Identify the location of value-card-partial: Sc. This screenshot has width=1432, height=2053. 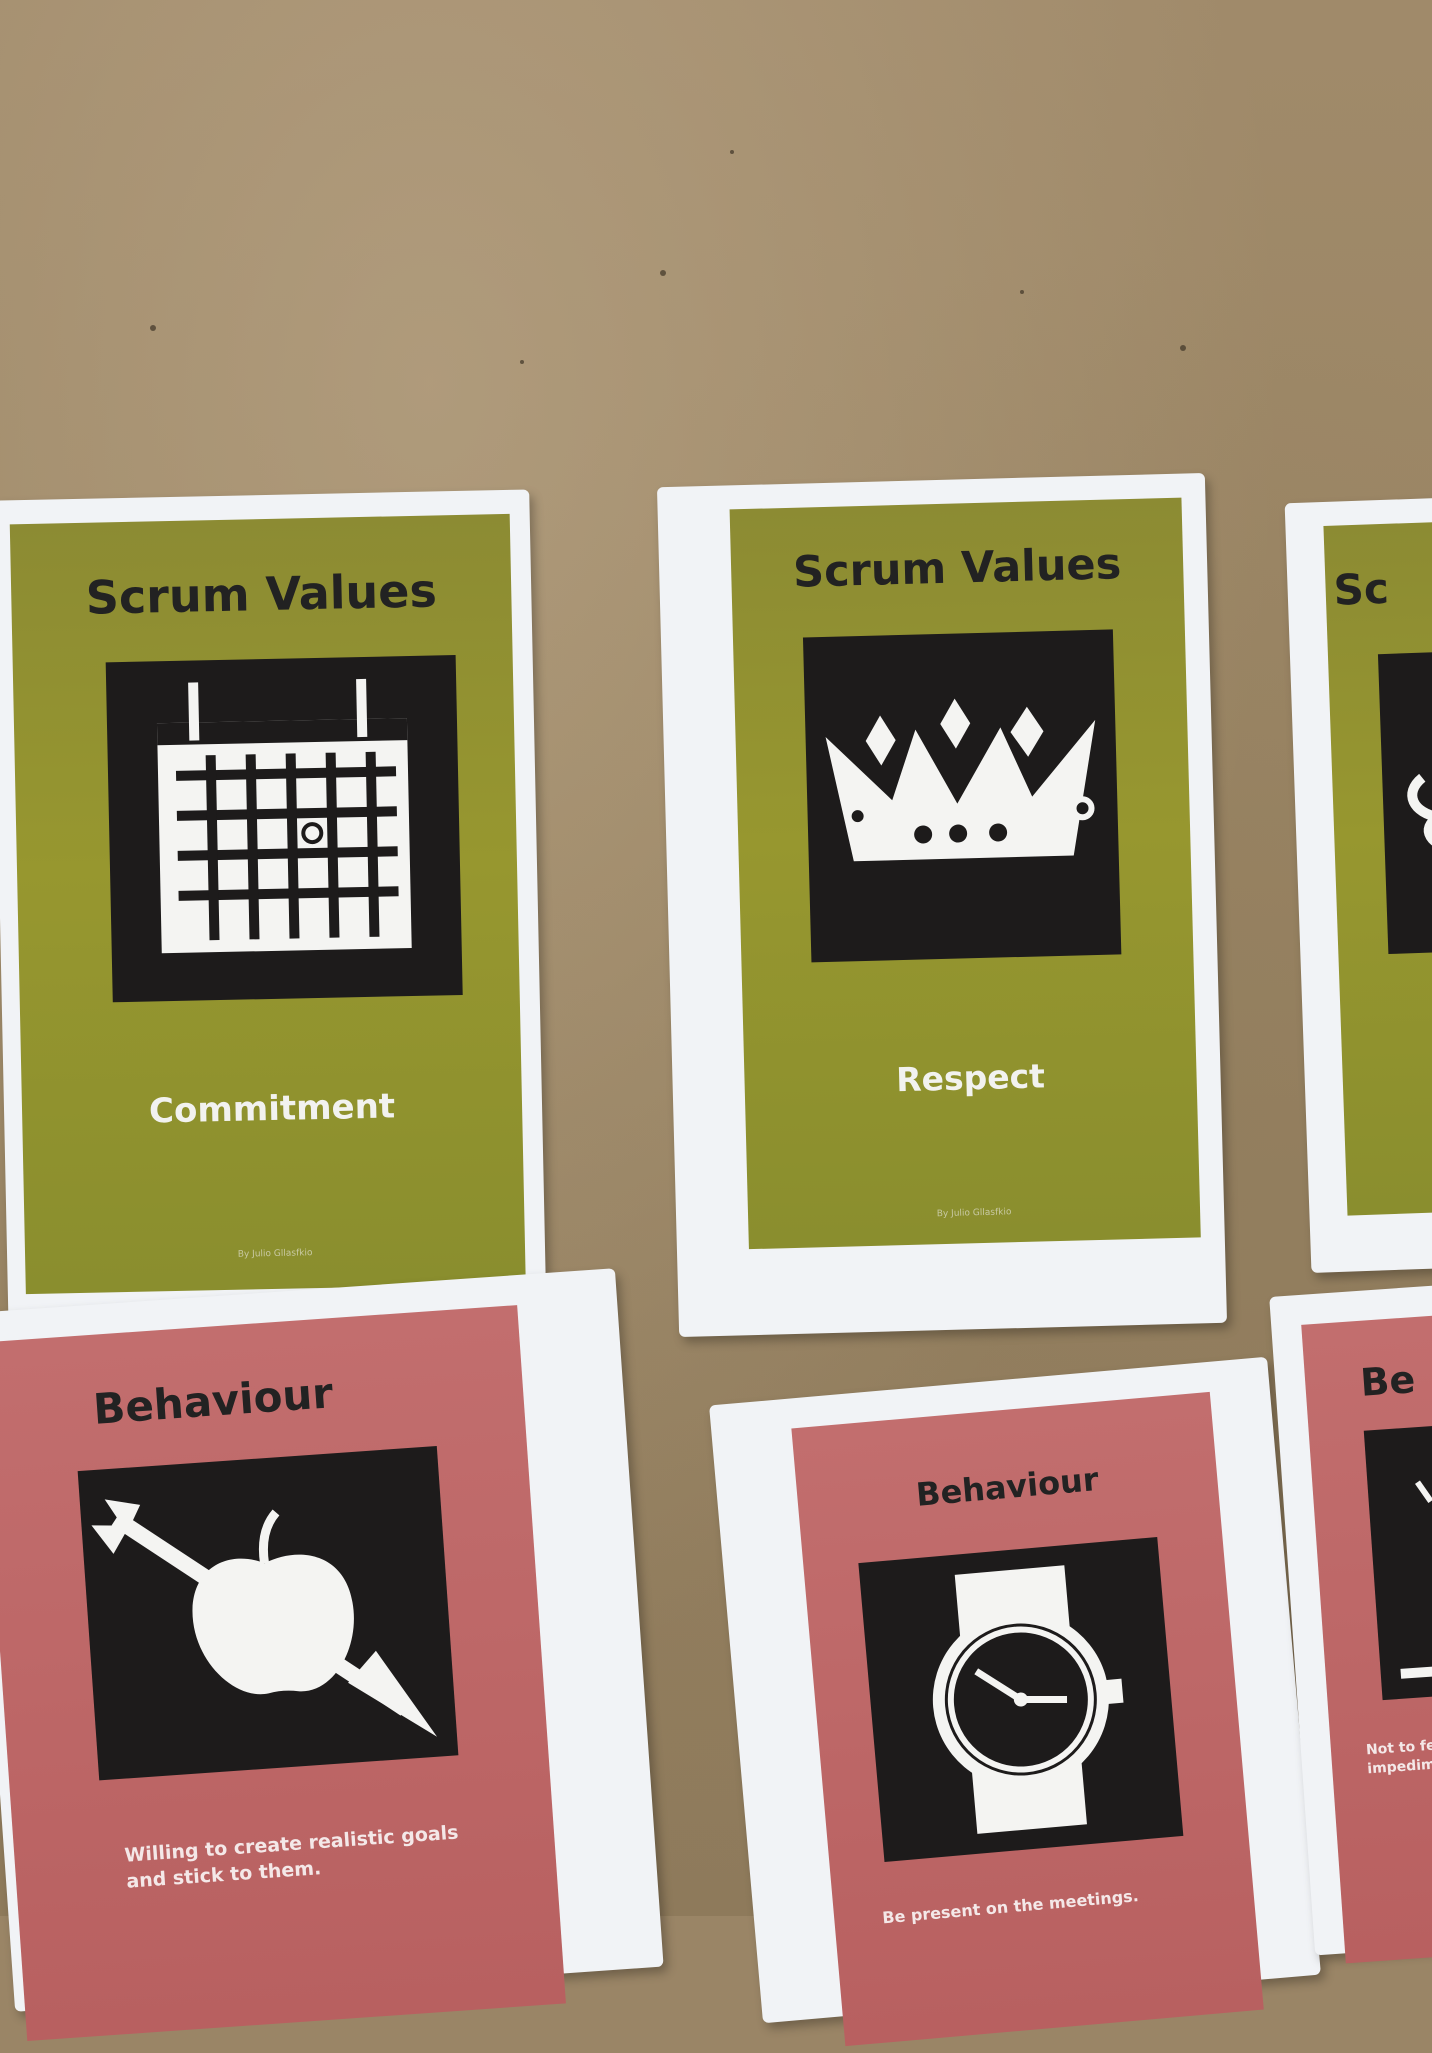
(1377, 868).